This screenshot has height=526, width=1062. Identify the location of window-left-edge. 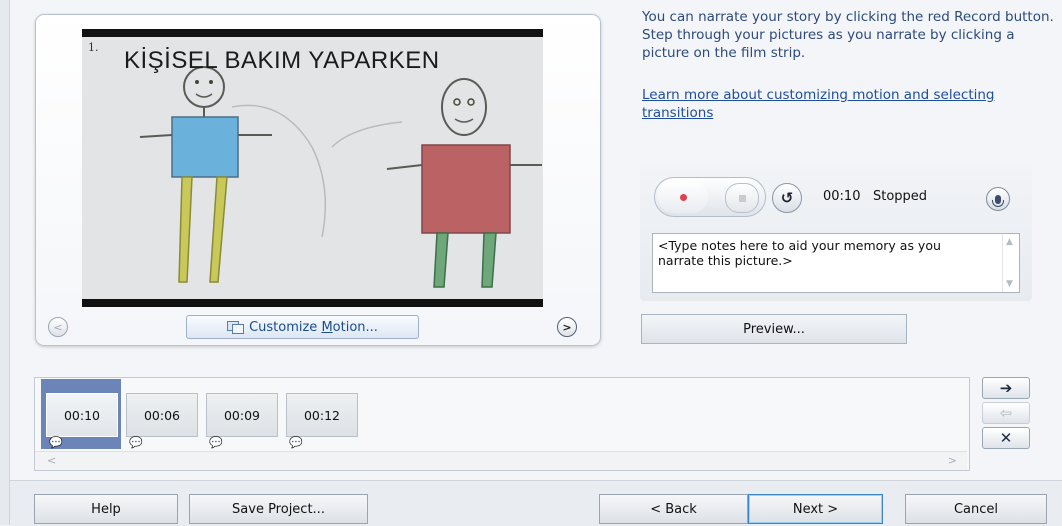
(5, 262).